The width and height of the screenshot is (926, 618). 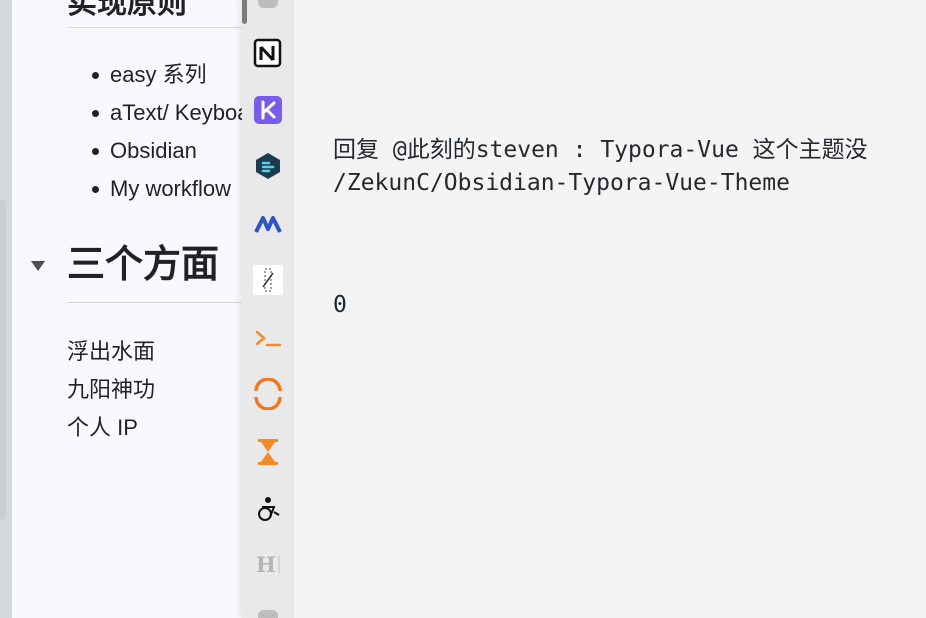 I want to click on list-item: My workflow, so click(x=167, y=189).